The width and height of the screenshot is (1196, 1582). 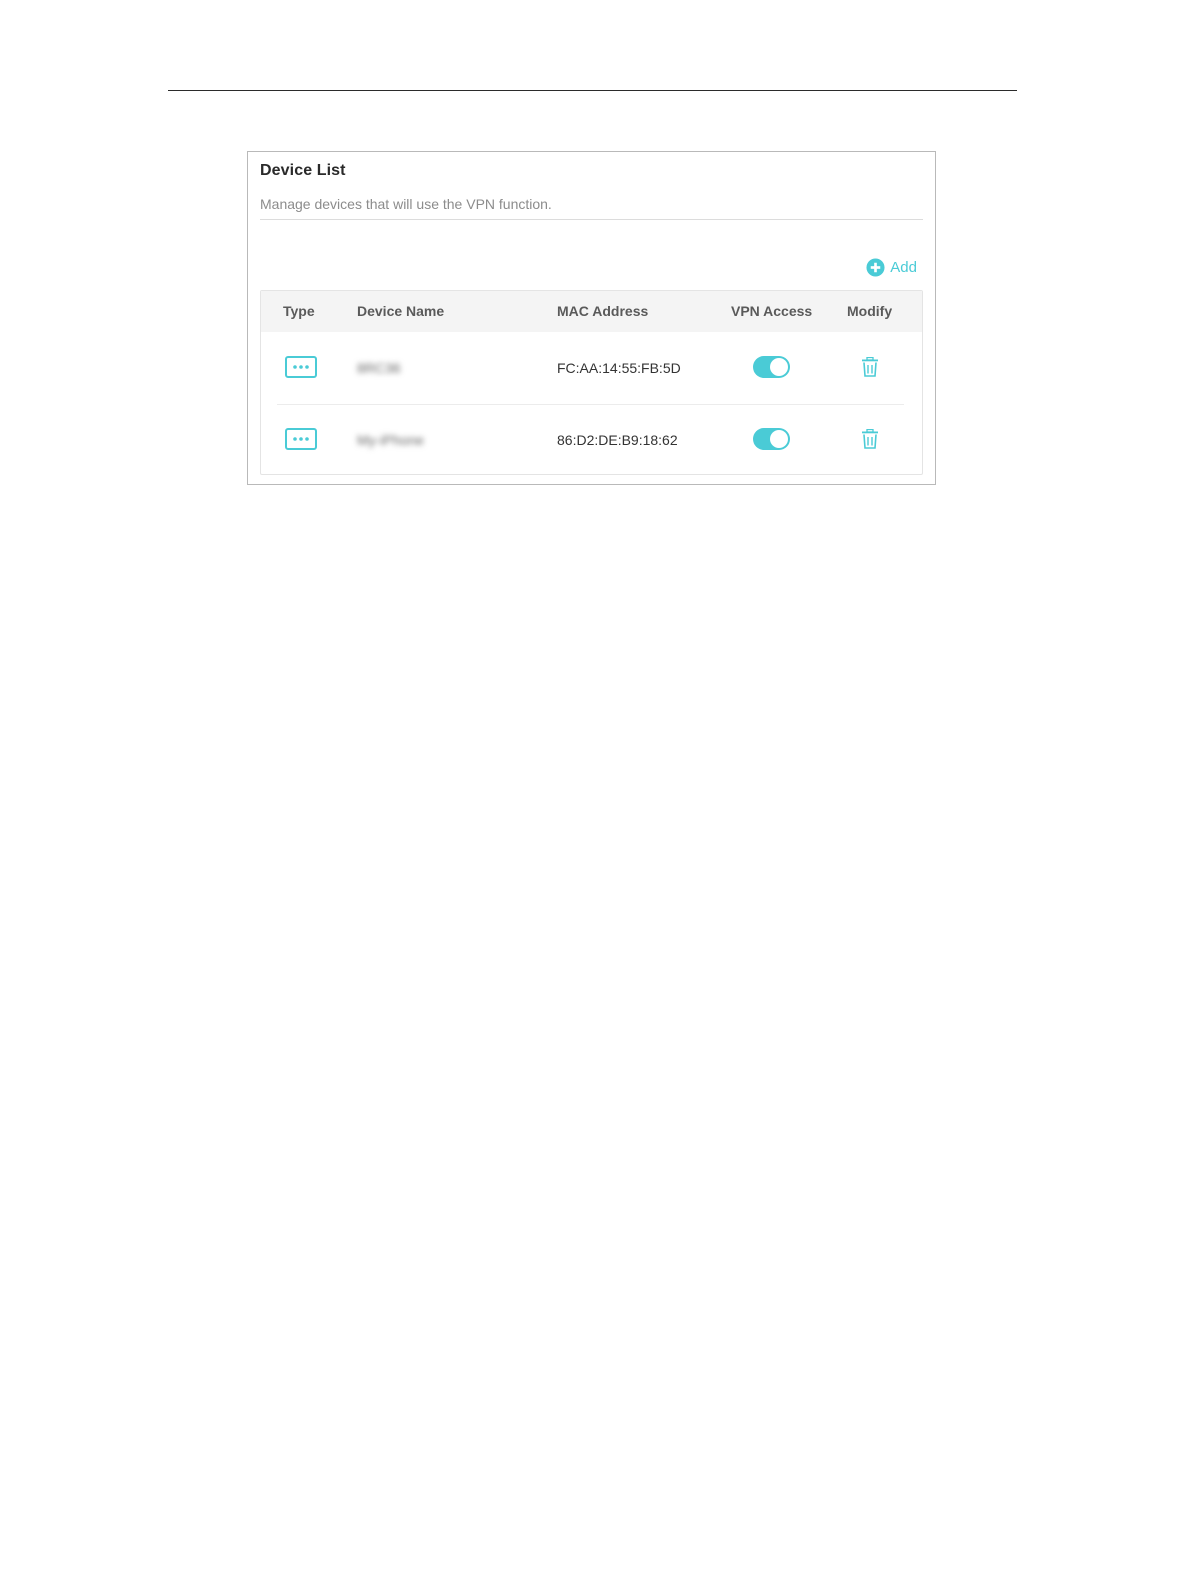 What do you see at coordinates (603, 311) in the screenshot?
I see `header-mac-address: MAC Address` at bounding box center [603, 311].